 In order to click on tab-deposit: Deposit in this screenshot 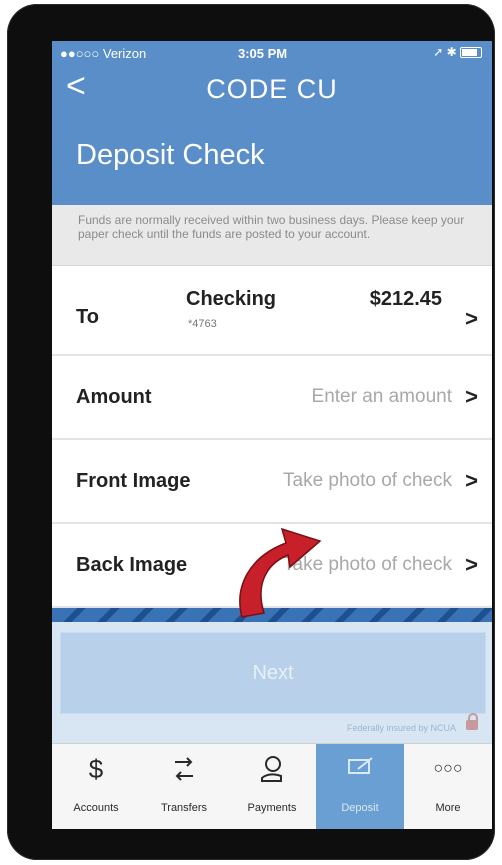, I will do `click(360, 786)`.